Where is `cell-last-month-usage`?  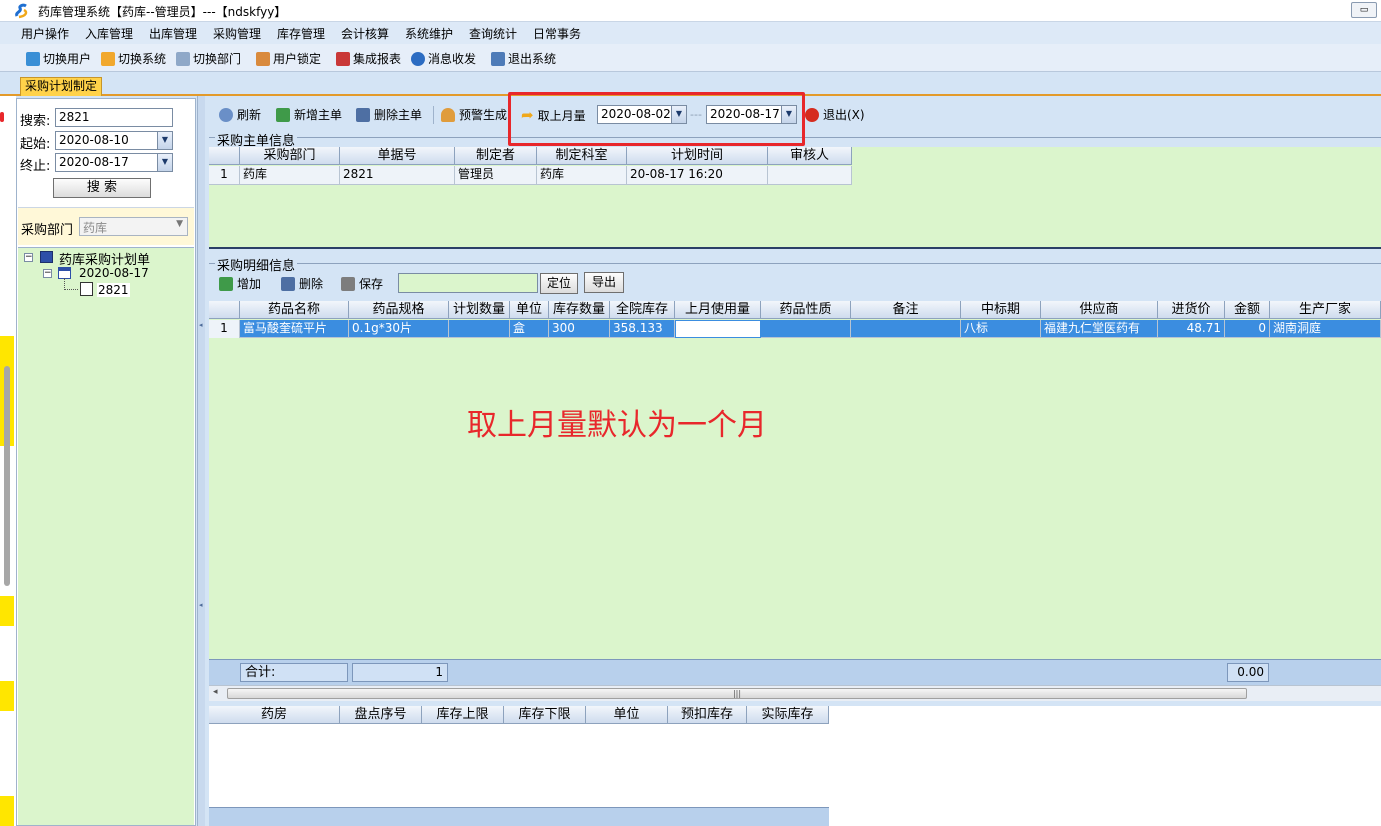 cell-last-month-usage is located at coordinates (718, 329).